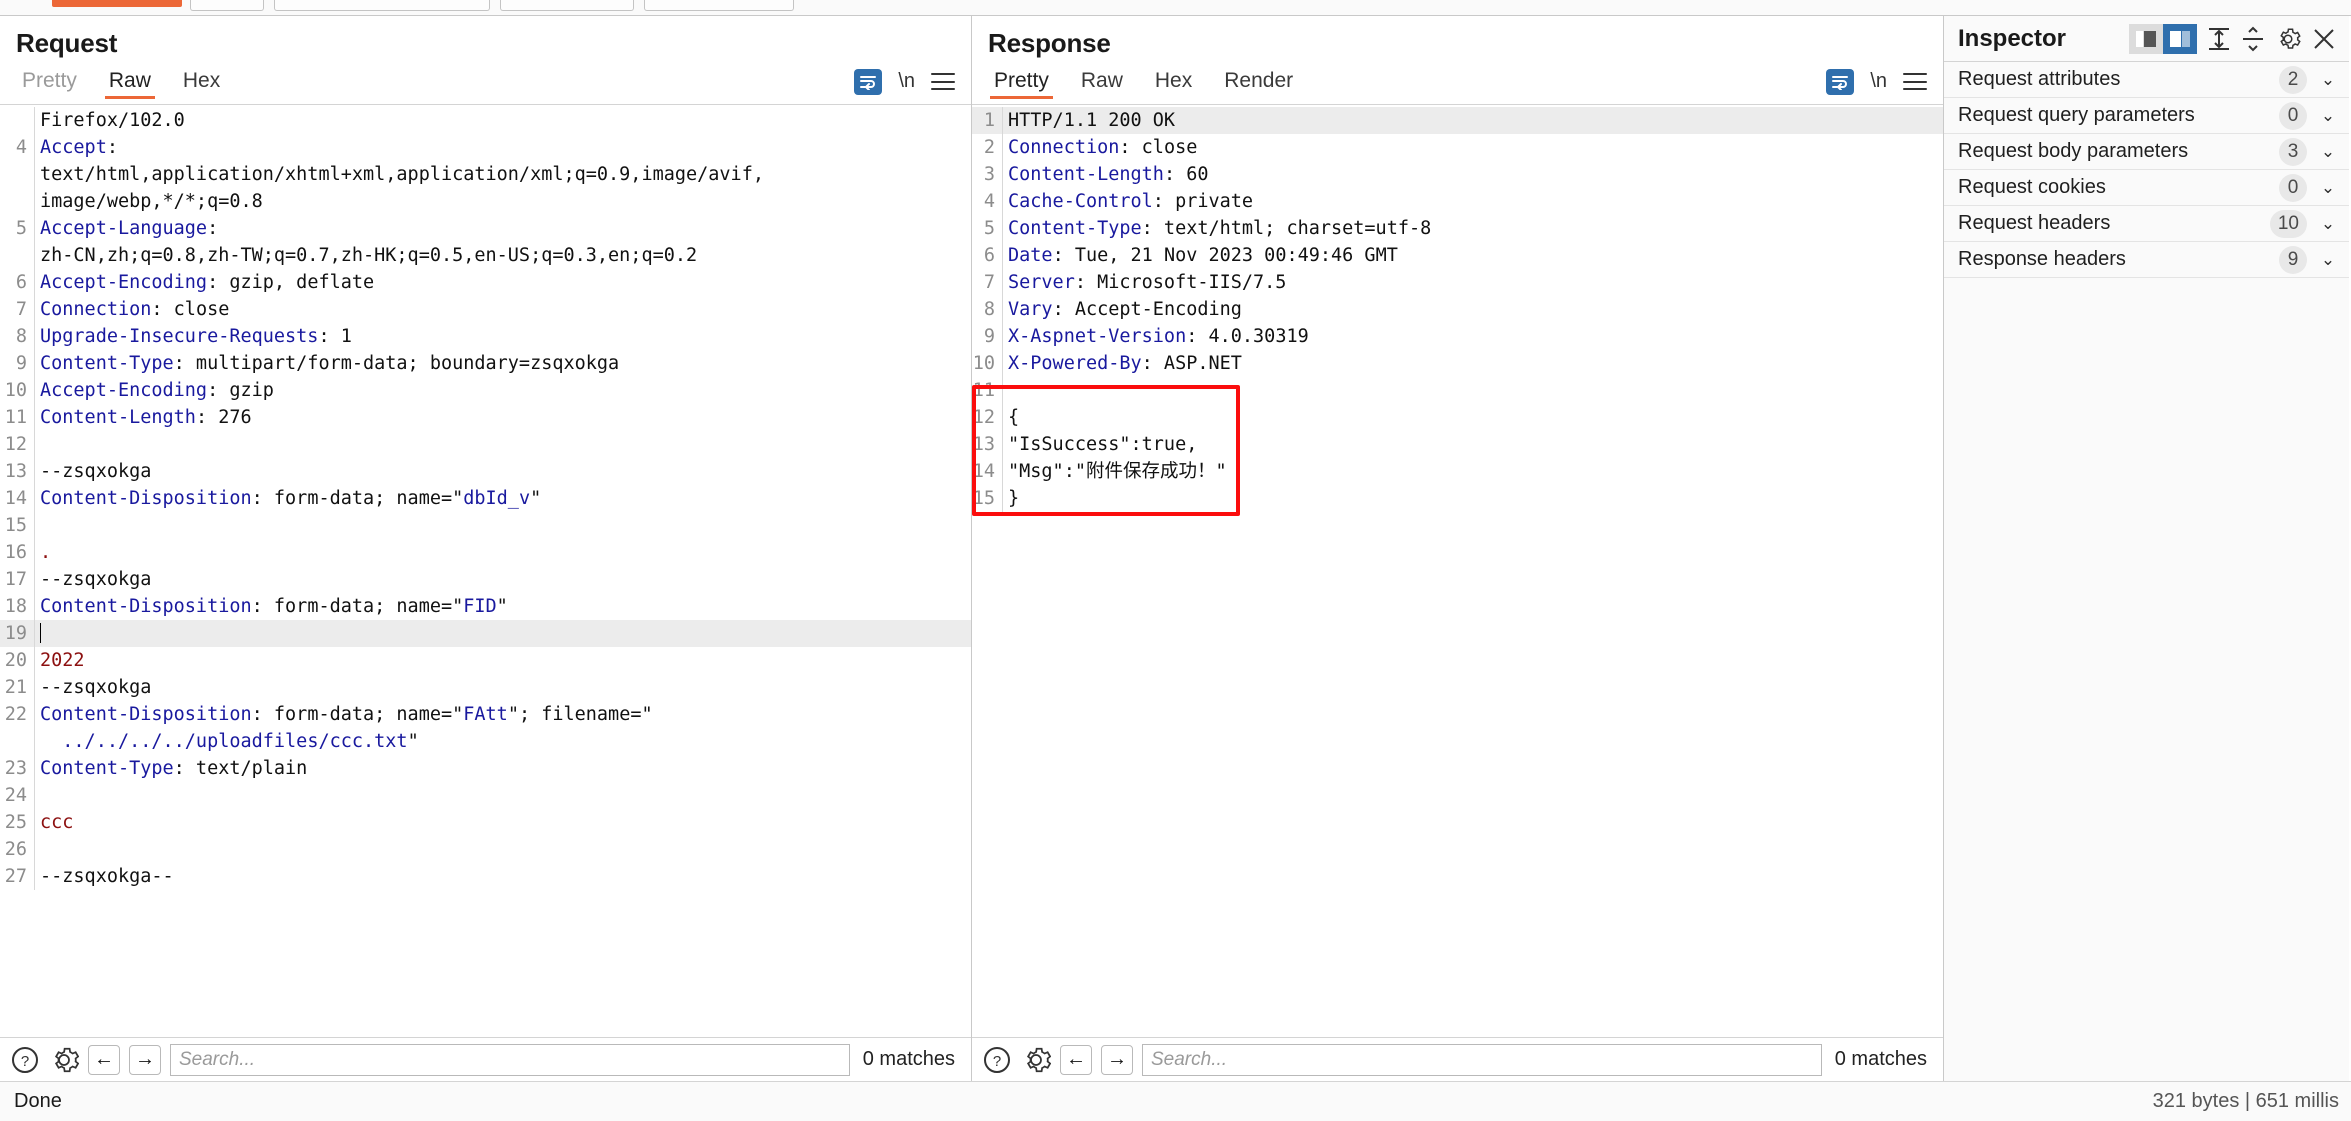 The image size is (2351, 1121). Describe the element at coordinates (1021, 84) in the screenshot. I see `tab-response-pretty: Pretty` at that location.